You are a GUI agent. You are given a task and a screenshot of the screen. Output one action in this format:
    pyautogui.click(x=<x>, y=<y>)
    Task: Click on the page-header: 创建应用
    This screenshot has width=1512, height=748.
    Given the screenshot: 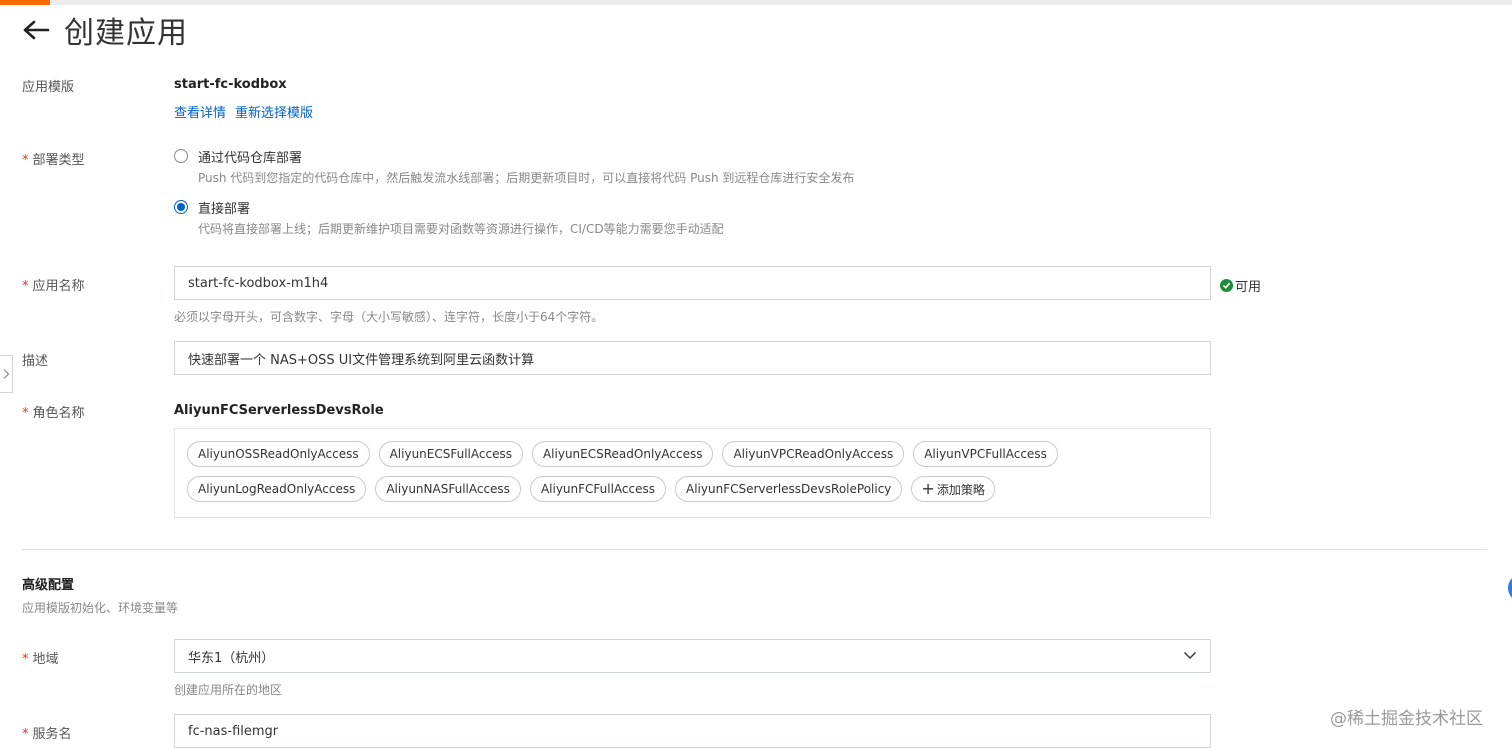 What is the action you would take?
    pyautogui.click(x=104, y=30)
    